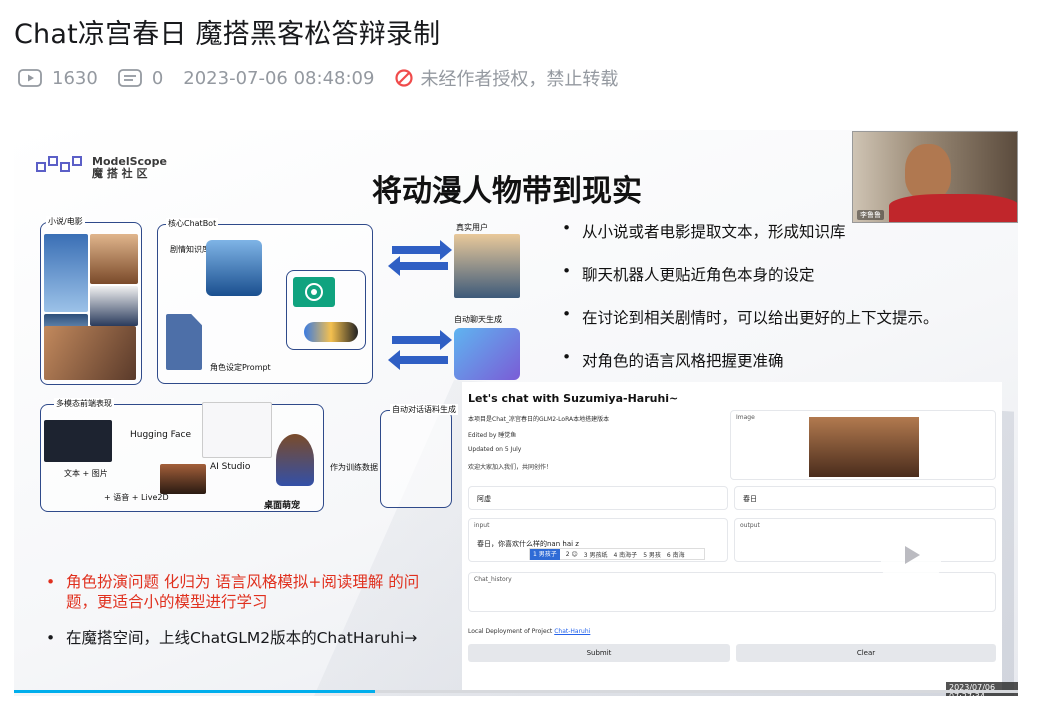 The height and width of the screenshot is (707, 1049). Describe the element at coordinates (404, 78) in the screenshot. I see `forbidden-icon` at that location.